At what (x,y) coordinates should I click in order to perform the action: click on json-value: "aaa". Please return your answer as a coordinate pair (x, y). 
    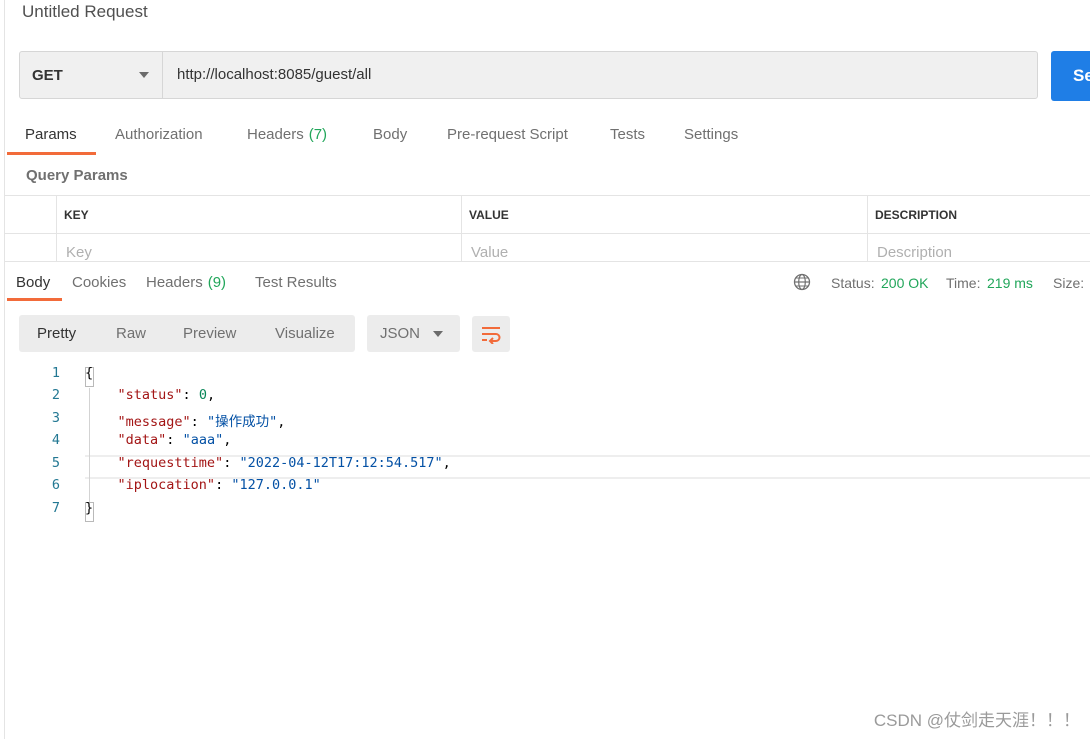
    Looking at the image, I should click on (203, 440).